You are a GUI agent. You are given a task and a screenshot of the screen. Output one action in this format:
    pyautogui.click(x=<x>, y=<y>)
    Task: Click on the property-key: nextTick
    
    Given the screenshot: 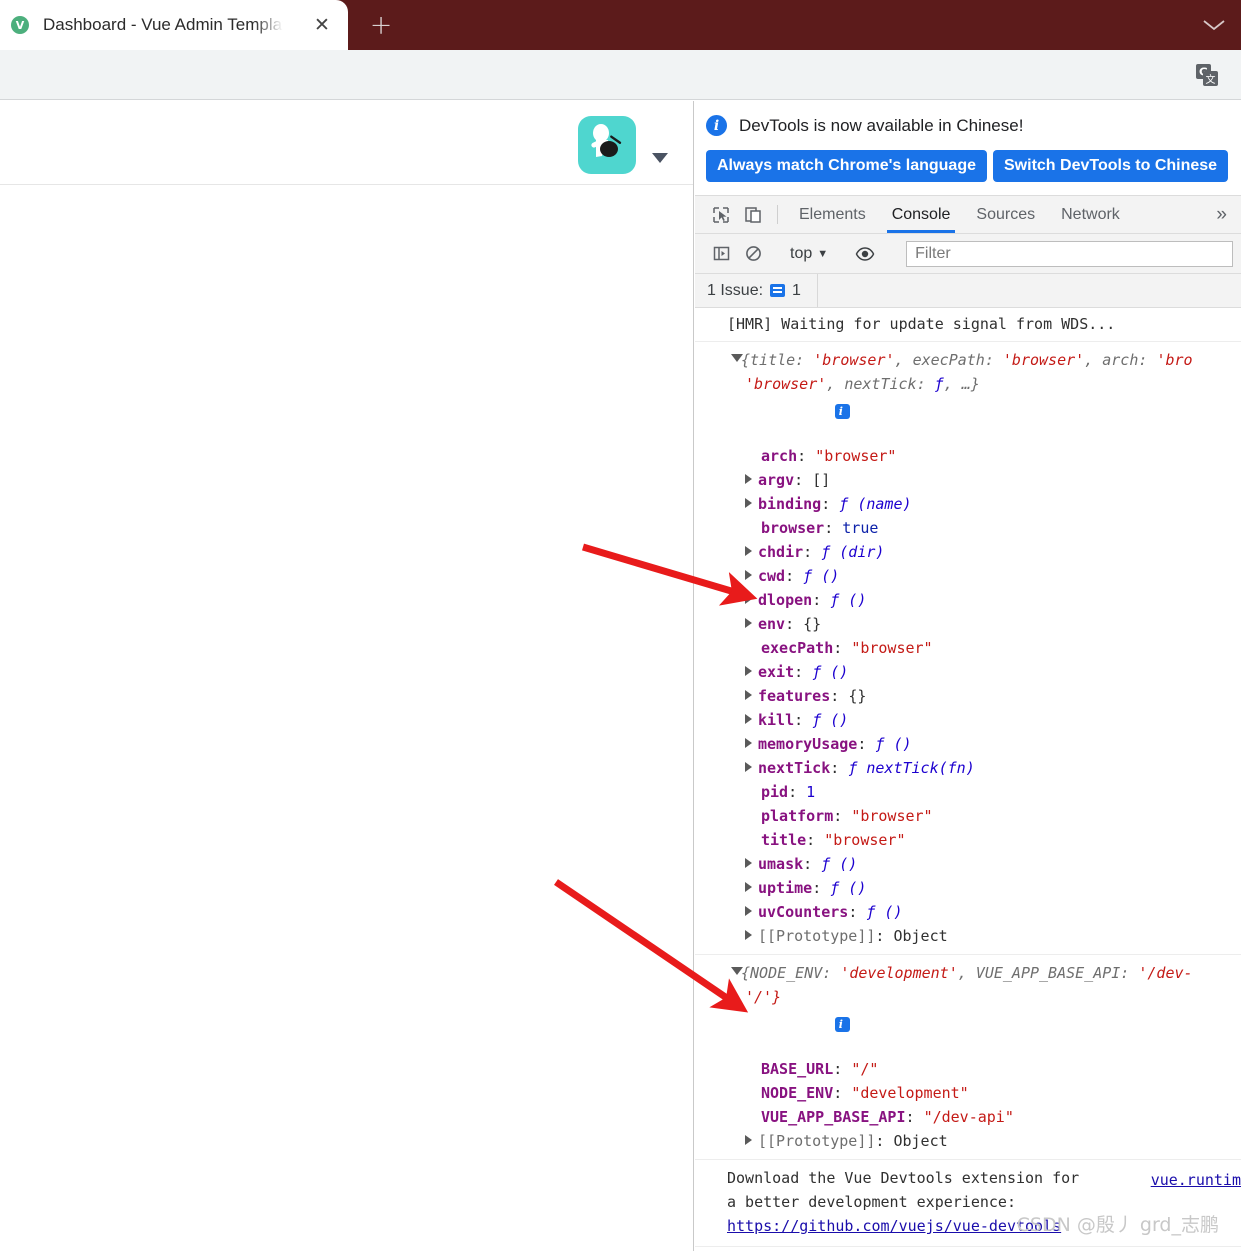 What is the action you would take?
    pyautogui.click(x=794, y=768)
    